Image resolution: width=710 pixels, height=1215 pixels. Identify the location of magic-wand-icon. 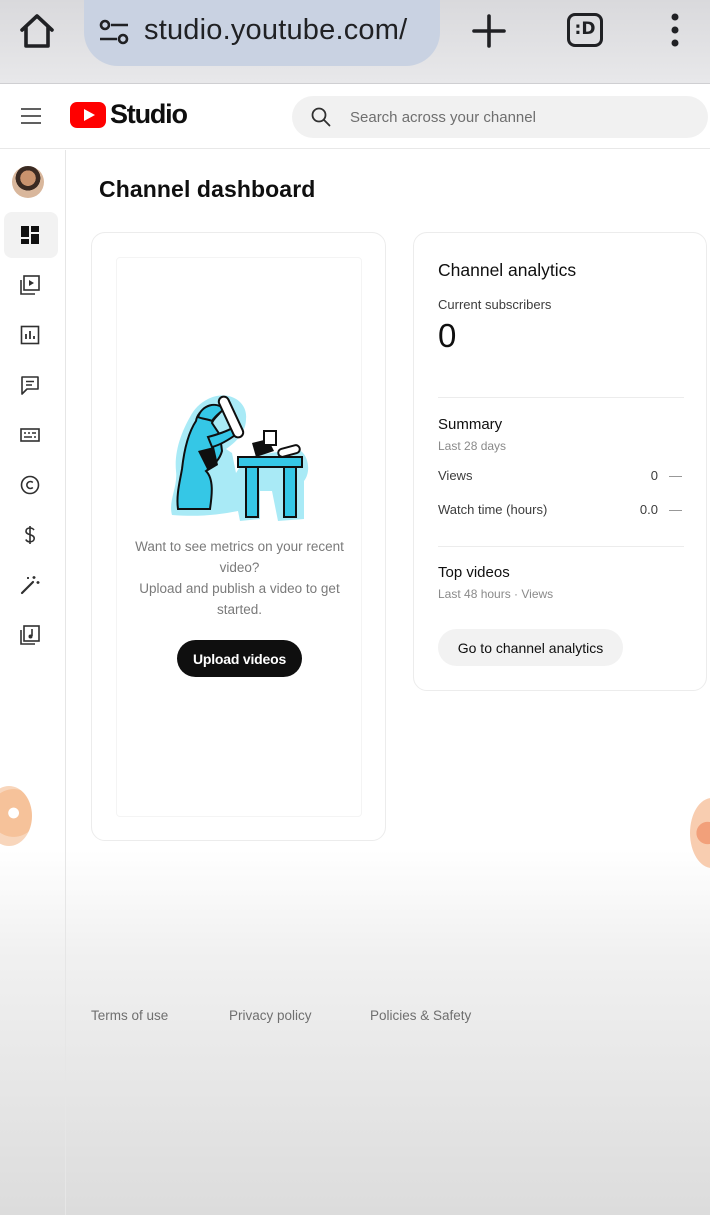
(30, 585).